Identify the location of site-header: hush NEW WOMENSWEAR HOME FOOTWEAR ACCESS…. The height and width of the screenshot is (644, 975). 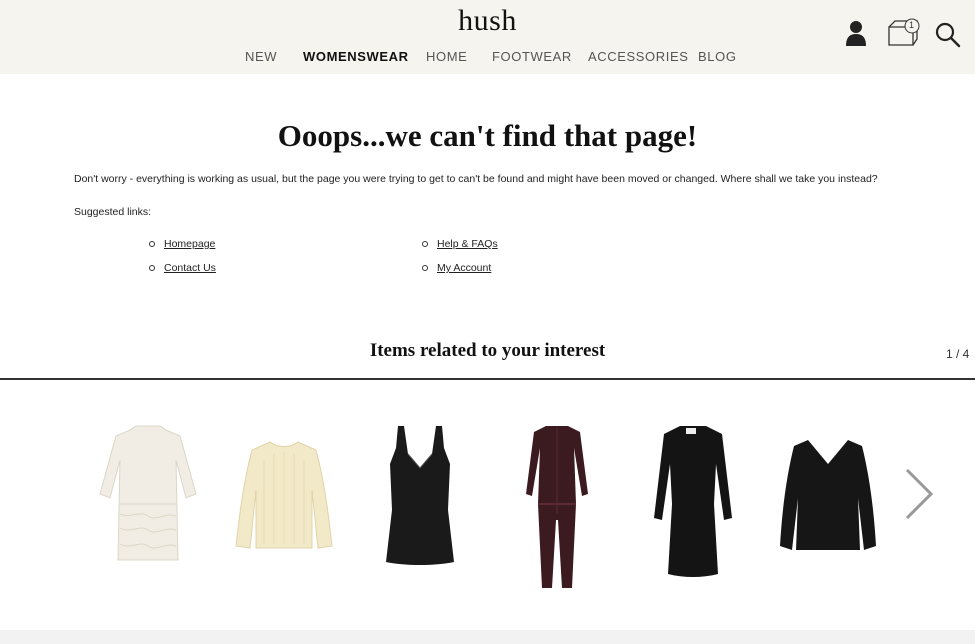
(487, 37).